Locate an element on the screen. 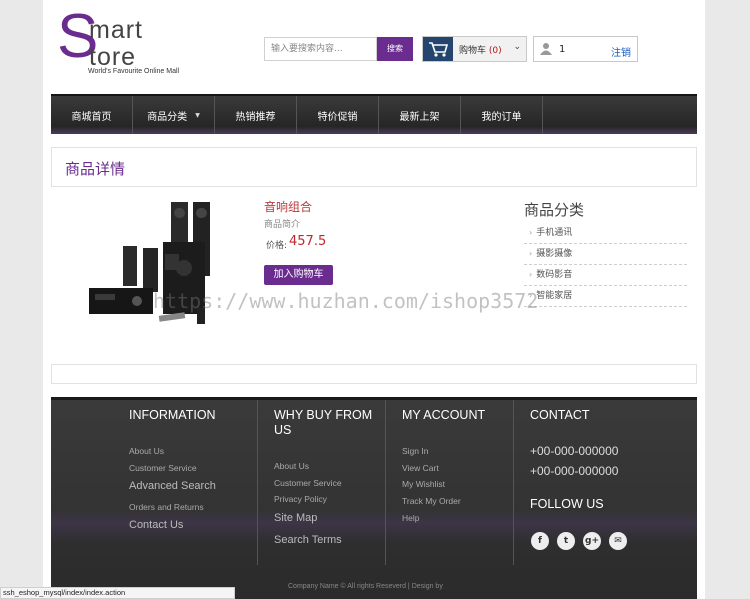 The height and width of the screenshot is (599, 750). page-title: 商品详情 is located at coordinates (95, 169).